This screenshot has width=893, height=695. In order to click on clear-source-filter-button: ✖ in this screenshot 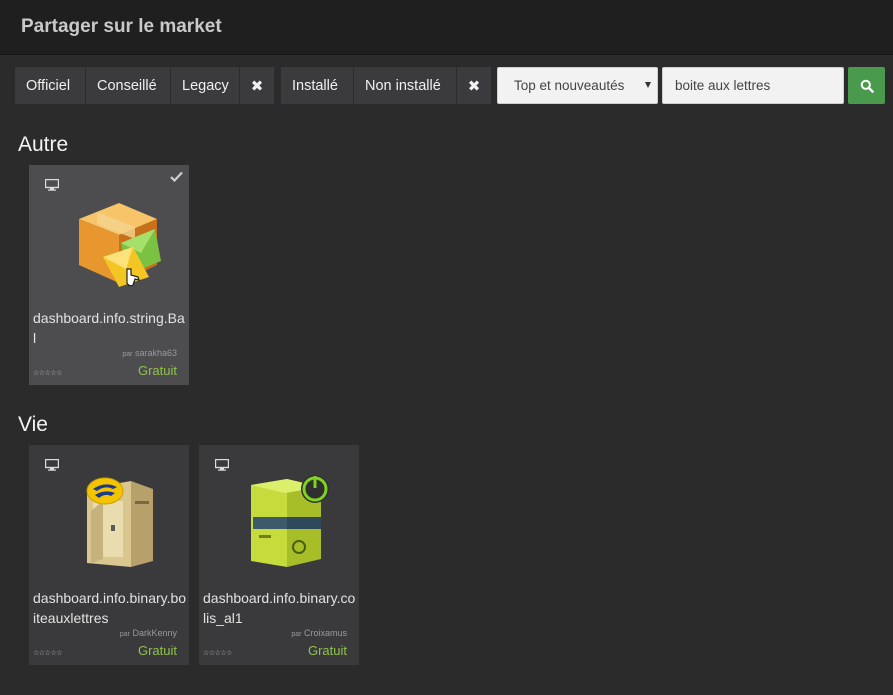, I will do `click(257, 85)`.